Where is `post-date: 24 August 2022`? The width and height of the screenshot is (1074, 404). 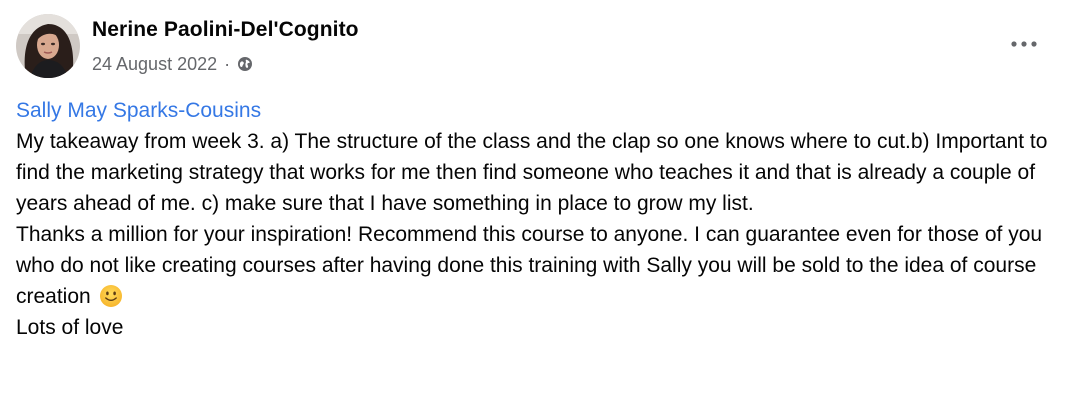 post-date: 24 August 2022 is located at coordinates (154, 64).